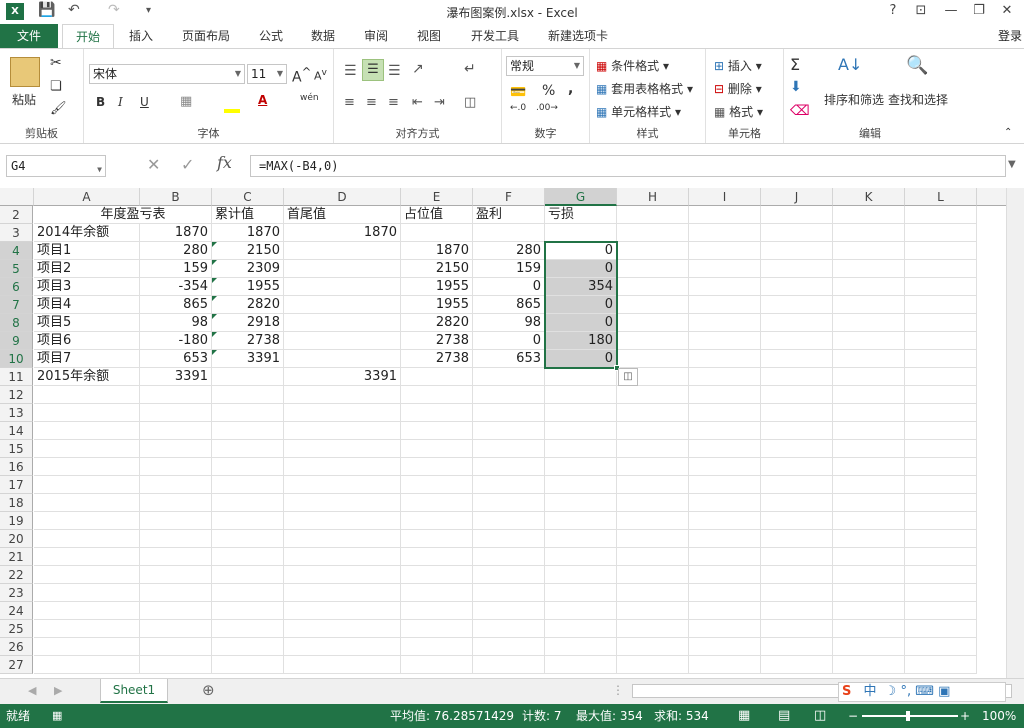 This screenshot has width=1024, height=728. Describe the element at coordinates (16, 323) in the screenshot. I see `row-header-8: 8` at that location.